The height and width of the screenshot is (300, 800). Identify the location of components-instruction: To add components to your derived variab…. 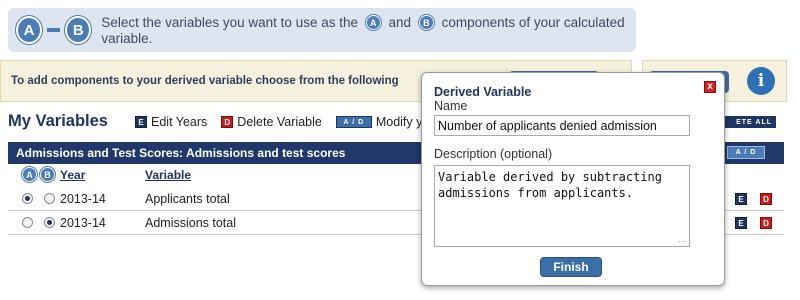
(205, 81).